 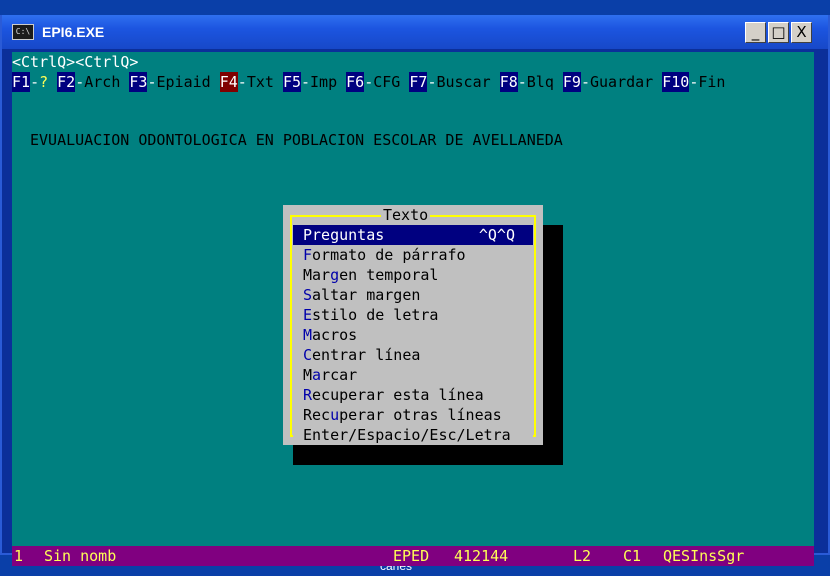 I want to click on menu-item: Marcar, so click(x=413, y=375).